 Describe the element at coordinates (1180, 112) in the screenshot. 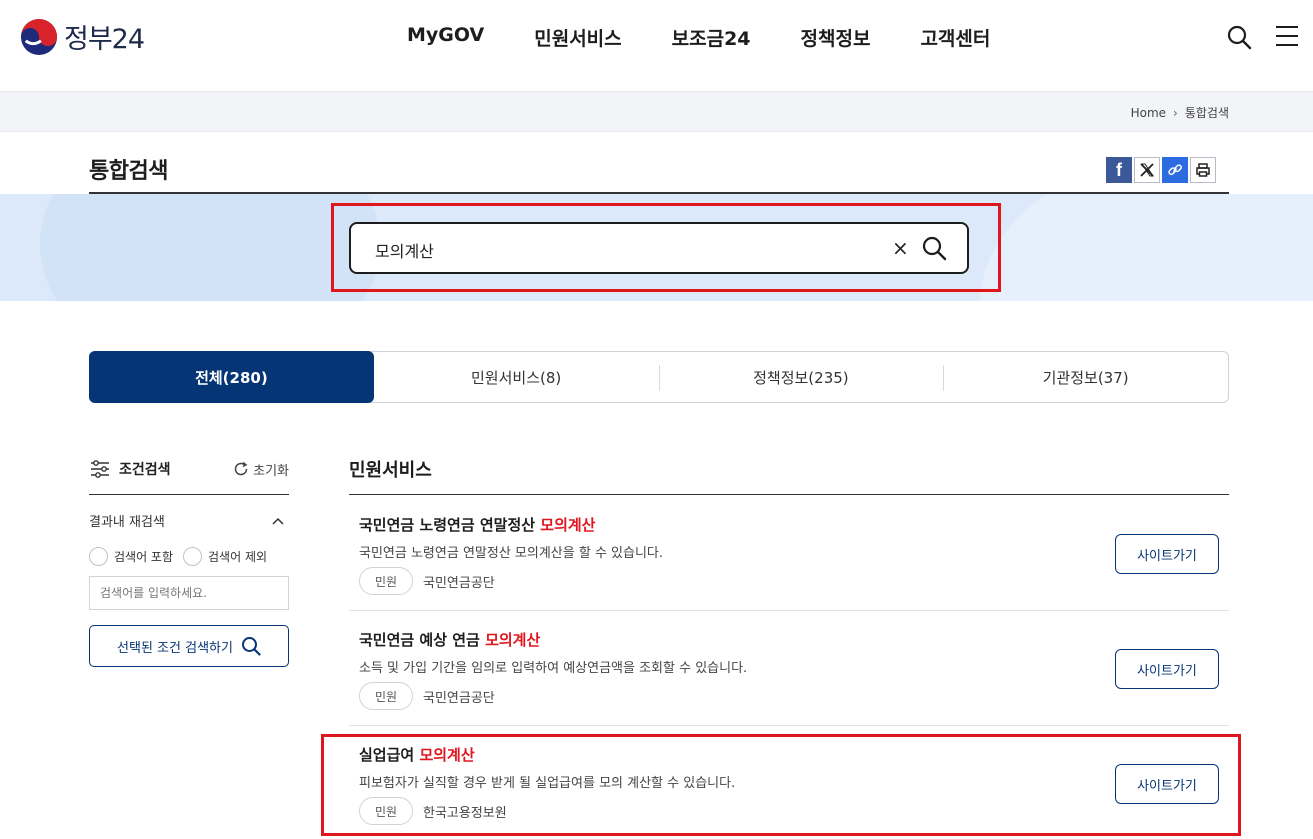

I see `breadcrumb: Home › 통합검색` at that location.